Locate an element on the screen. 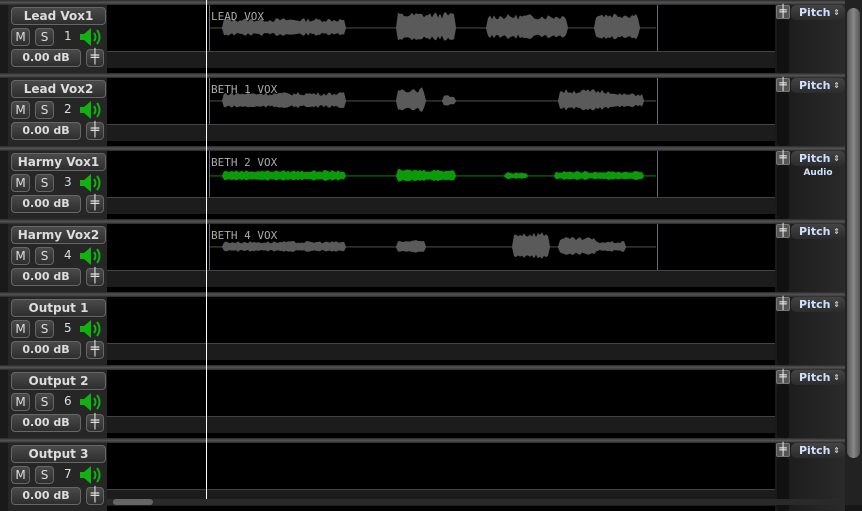 Image resolution: width=862 pixels, height=511 pixels. track-5: Output 1 M S 5 0.00 dB ╪ ╪ Pitch ⇕ is located at coordinates (422, 328).